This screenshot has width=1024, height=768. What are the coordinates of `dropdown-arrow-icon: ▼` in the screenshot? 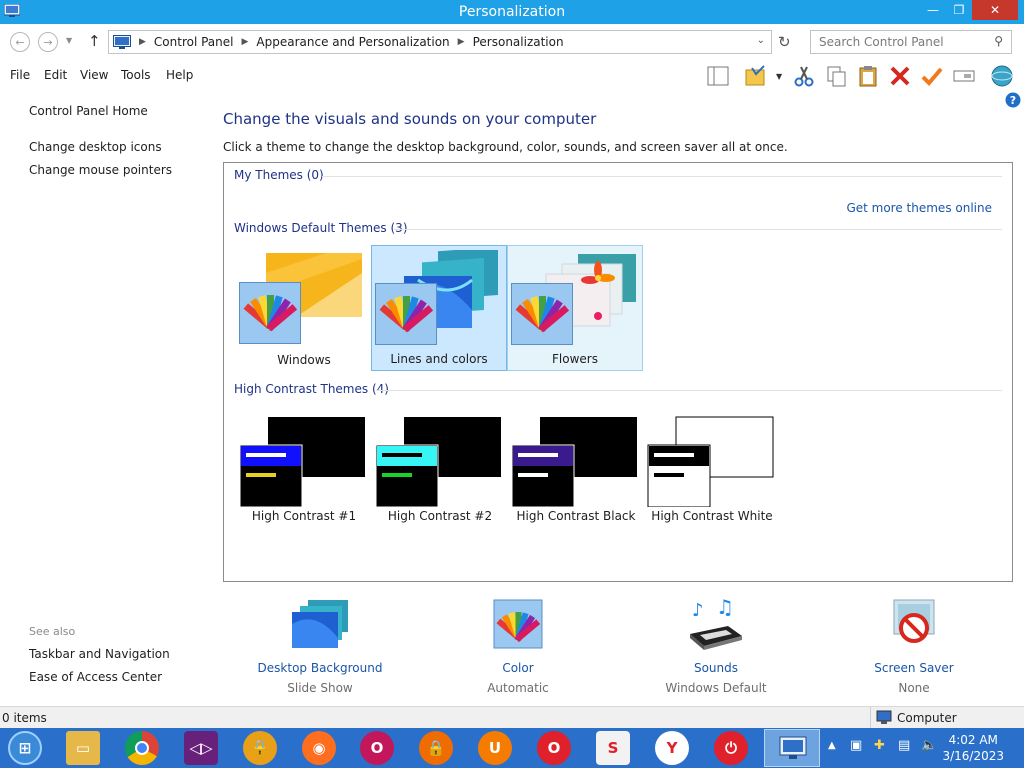 It's located at (779, 76).